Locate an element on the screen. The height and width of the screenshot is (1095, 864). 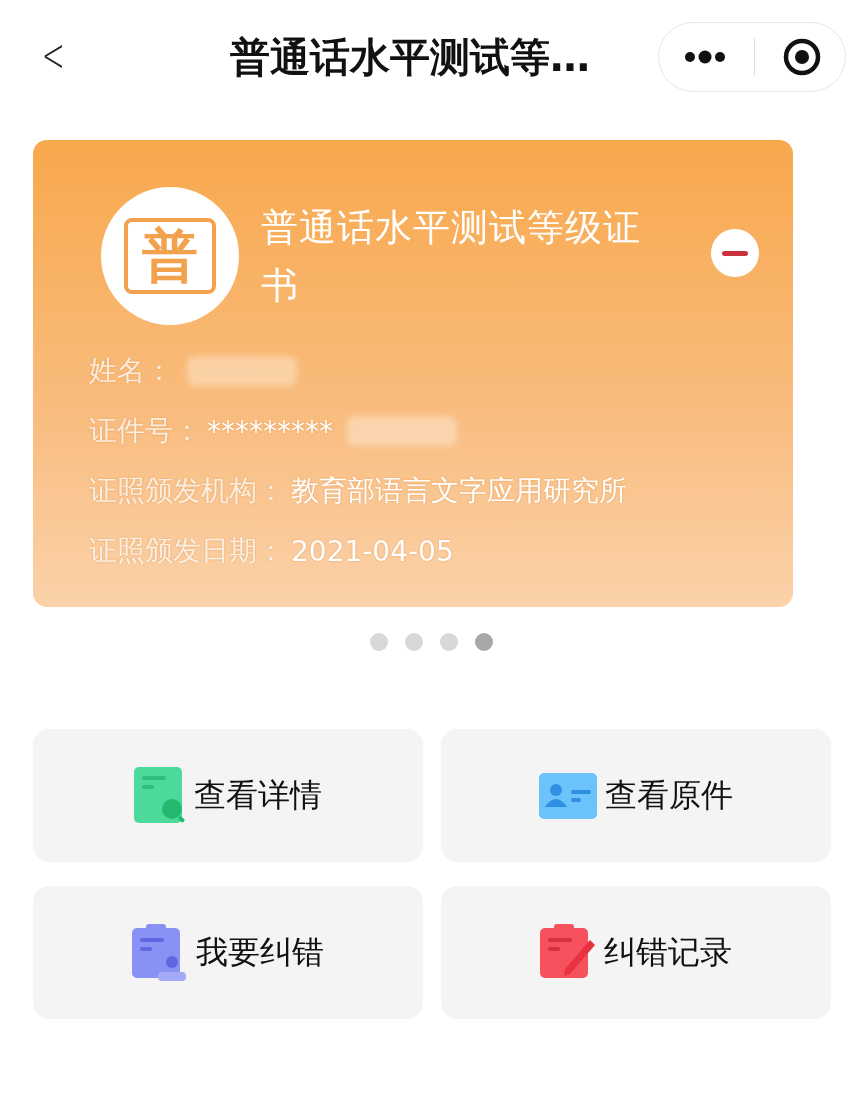
action-button: 我要纠错 is located at coordinates (228, 952).